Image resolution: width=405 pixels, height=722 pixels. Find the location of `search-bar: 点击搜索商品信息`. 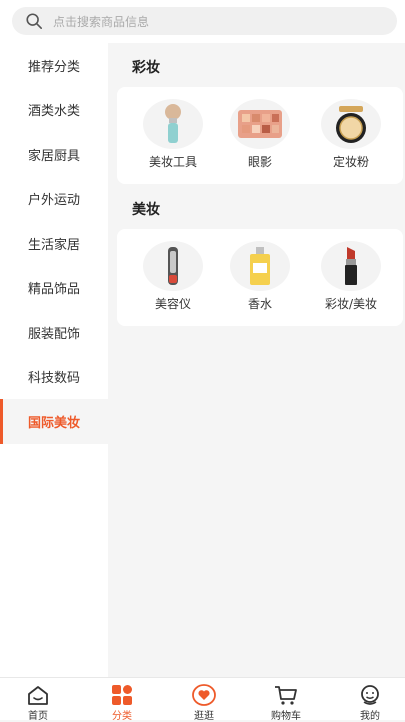

search-bar: 点击搜索商品信息 is located at coordinates (204, 21).